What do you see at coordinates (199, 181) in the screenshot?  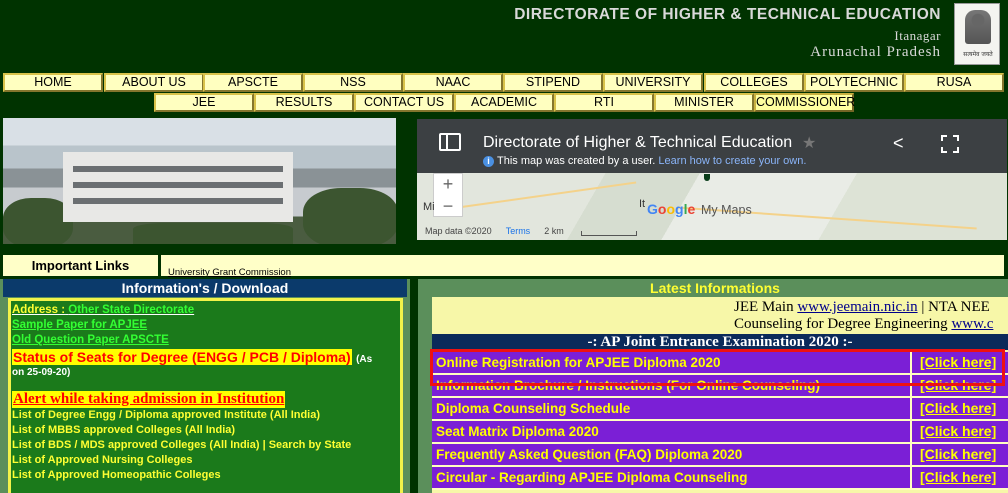 I see `campus-photo` at bounding box center [199, 181].